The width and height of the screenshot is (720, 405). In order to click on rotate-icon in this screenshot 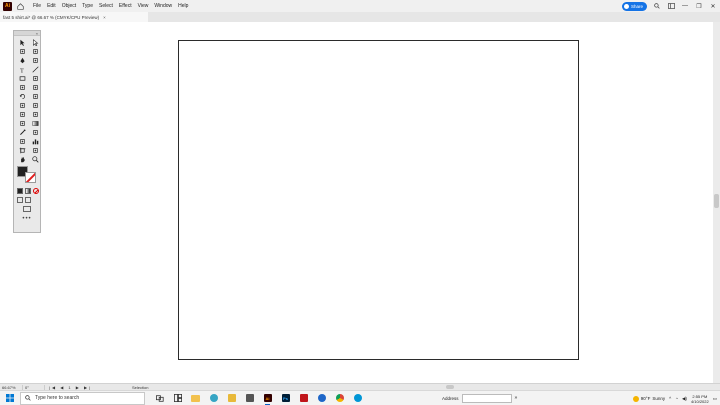, I will do `click(22, 96)`.